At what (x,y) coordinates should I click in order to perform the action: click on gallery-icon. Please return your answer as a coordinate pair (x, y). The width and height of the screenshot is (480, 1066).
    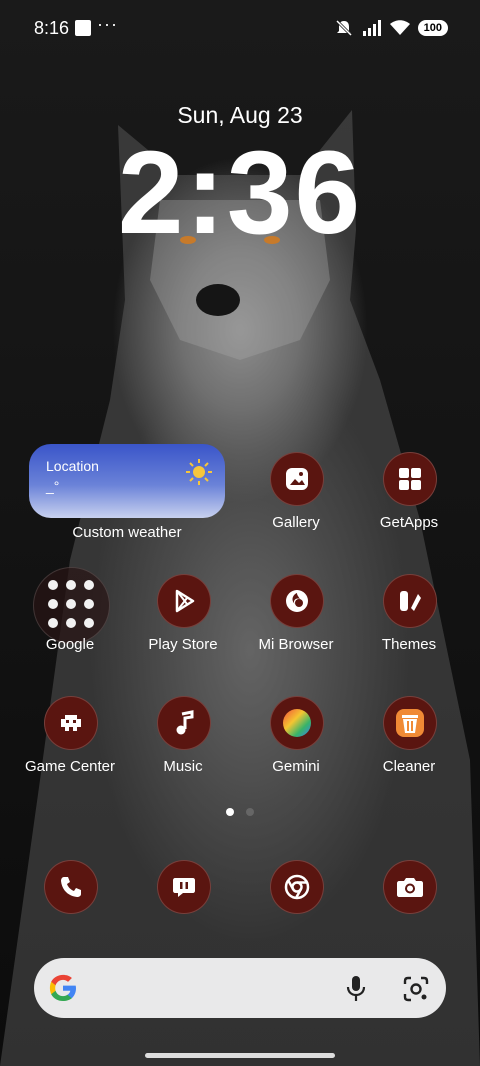
    Looking at the image, I should click on (297, 479).